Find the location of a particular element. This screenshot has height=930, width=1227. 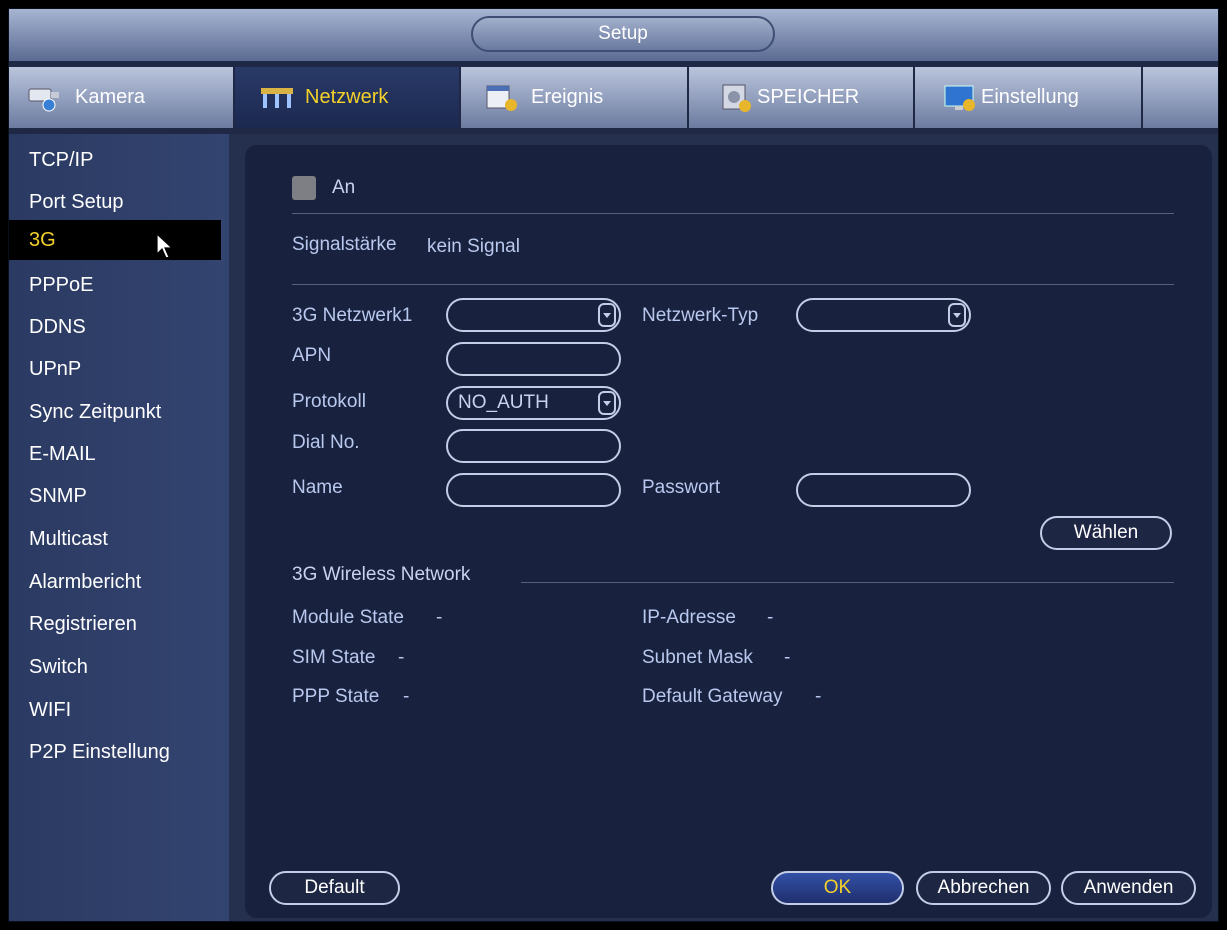

enable-checkbox is located at coordinates (304, 188).